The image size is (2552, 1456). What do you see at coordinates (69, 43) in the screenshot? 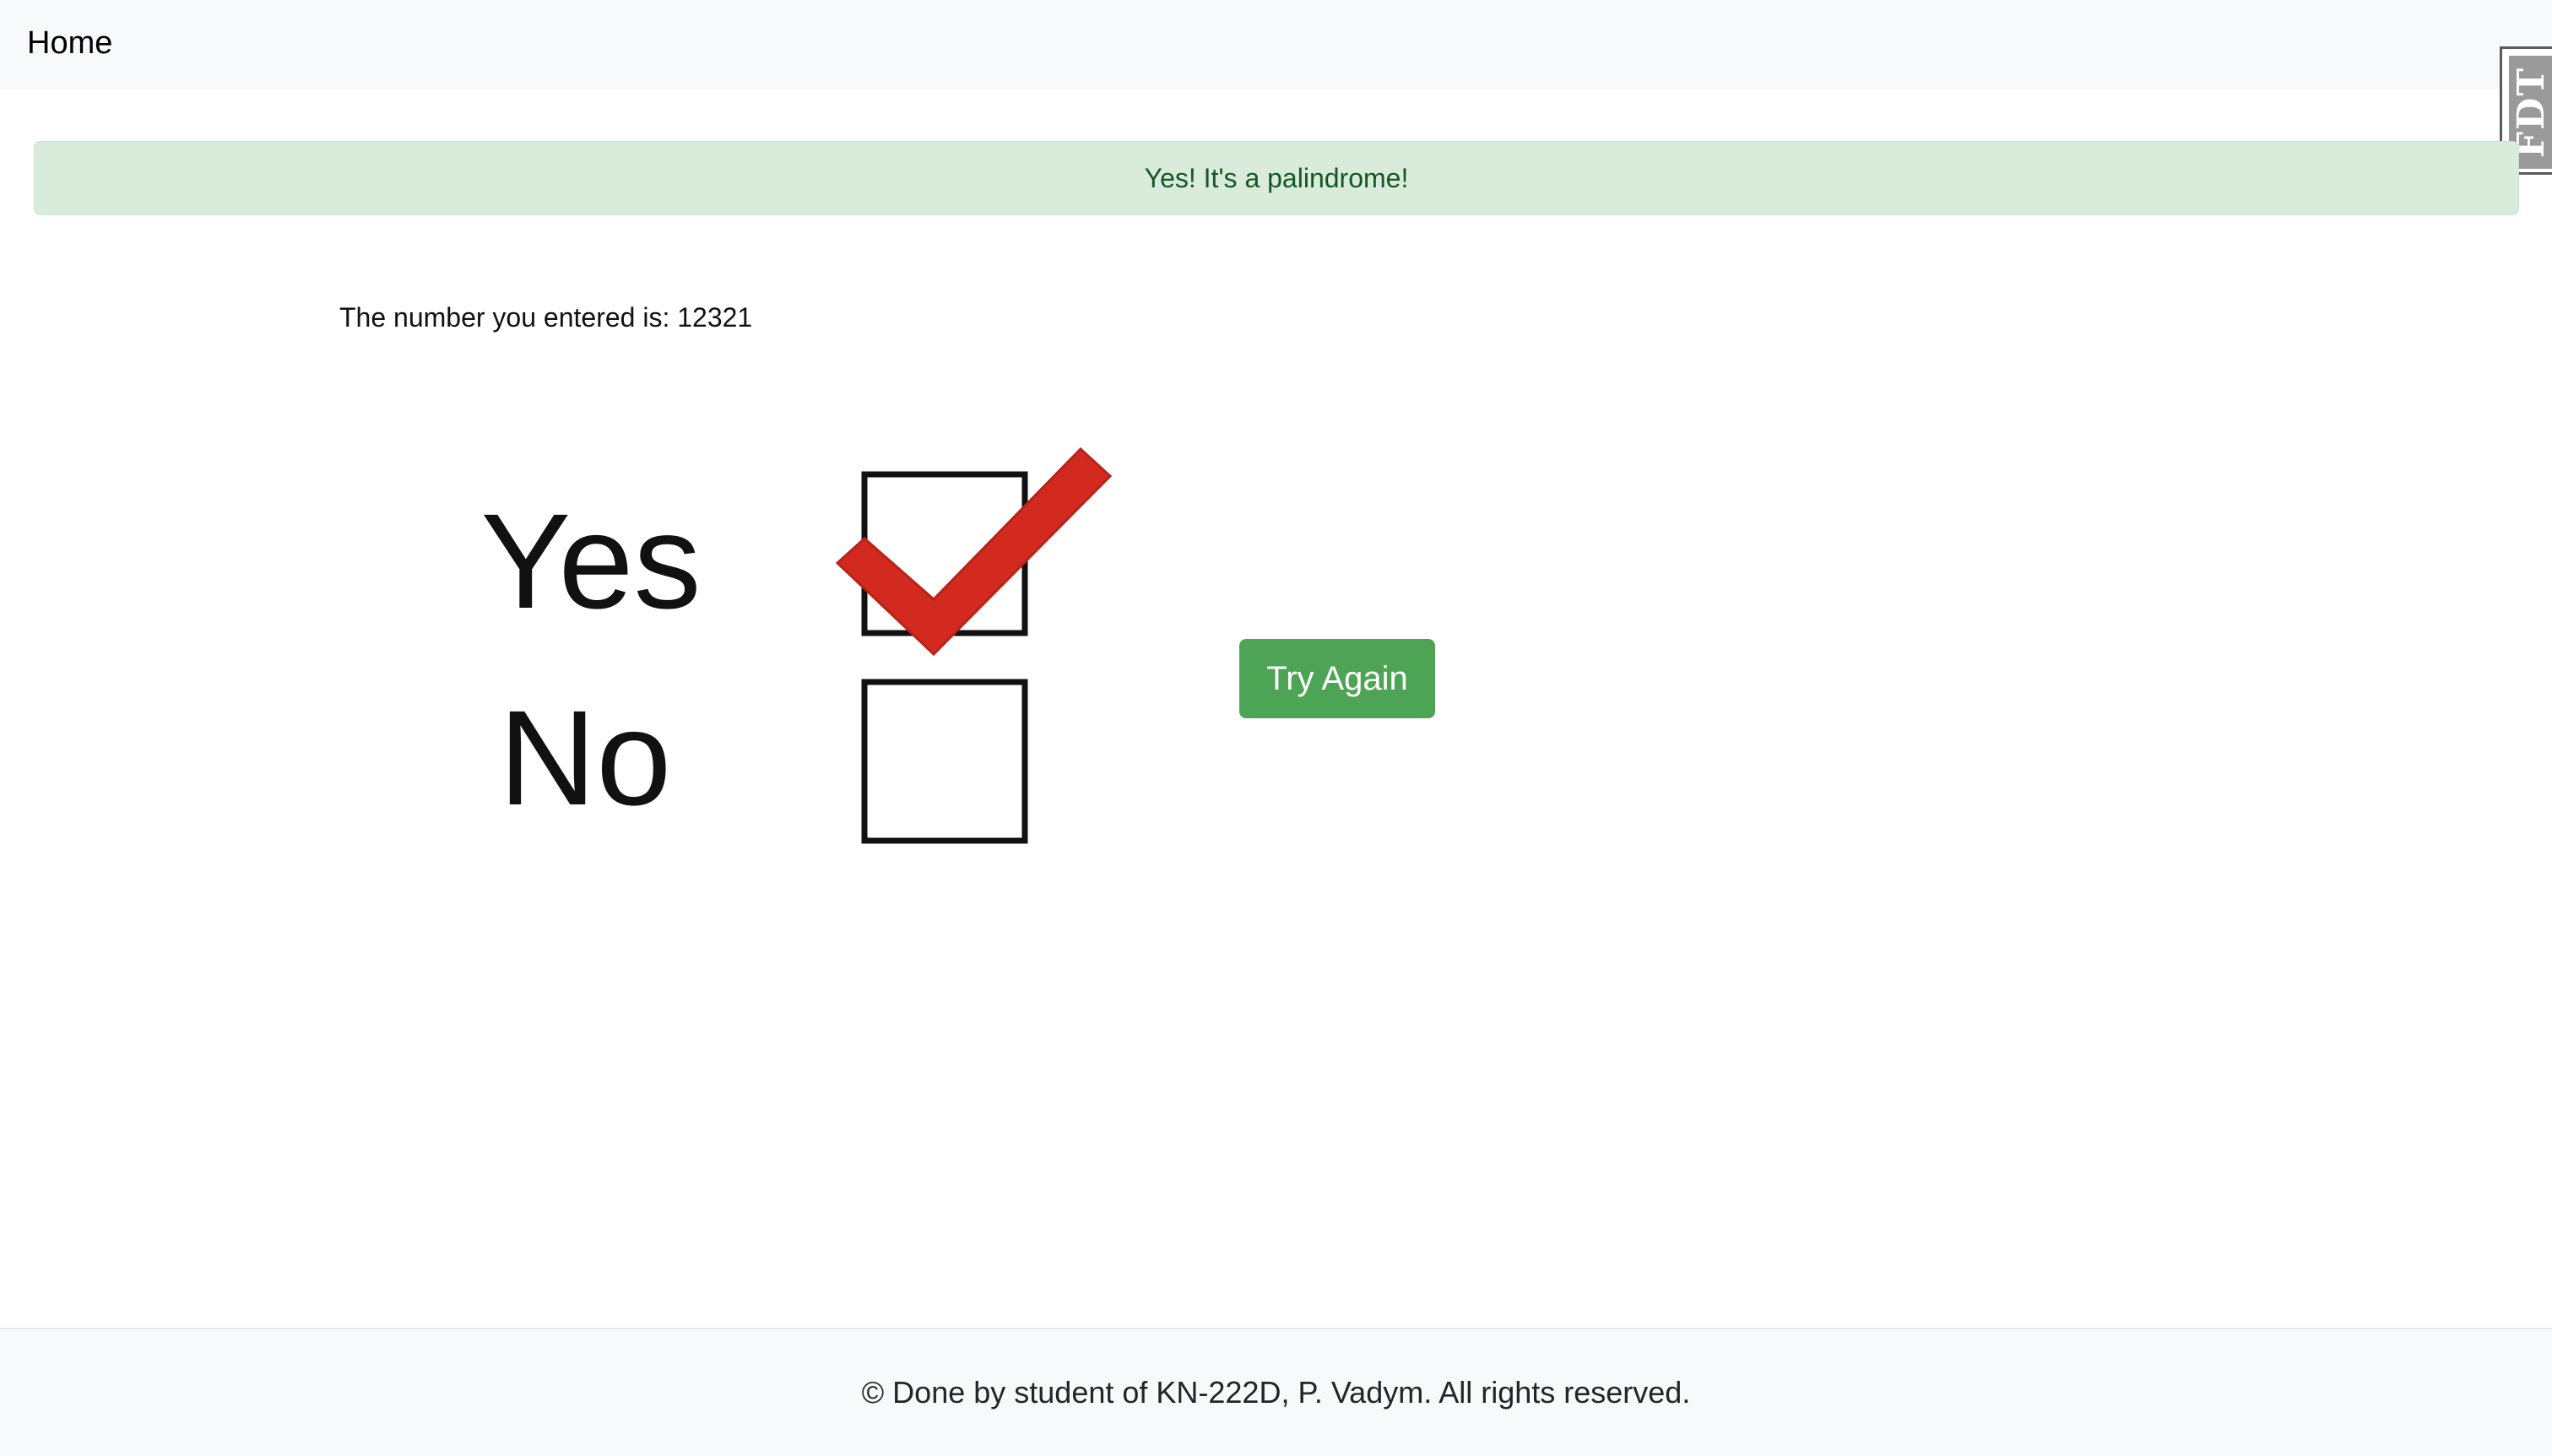
I see `nav-home-link: Home` at bounding box center [69, 43].